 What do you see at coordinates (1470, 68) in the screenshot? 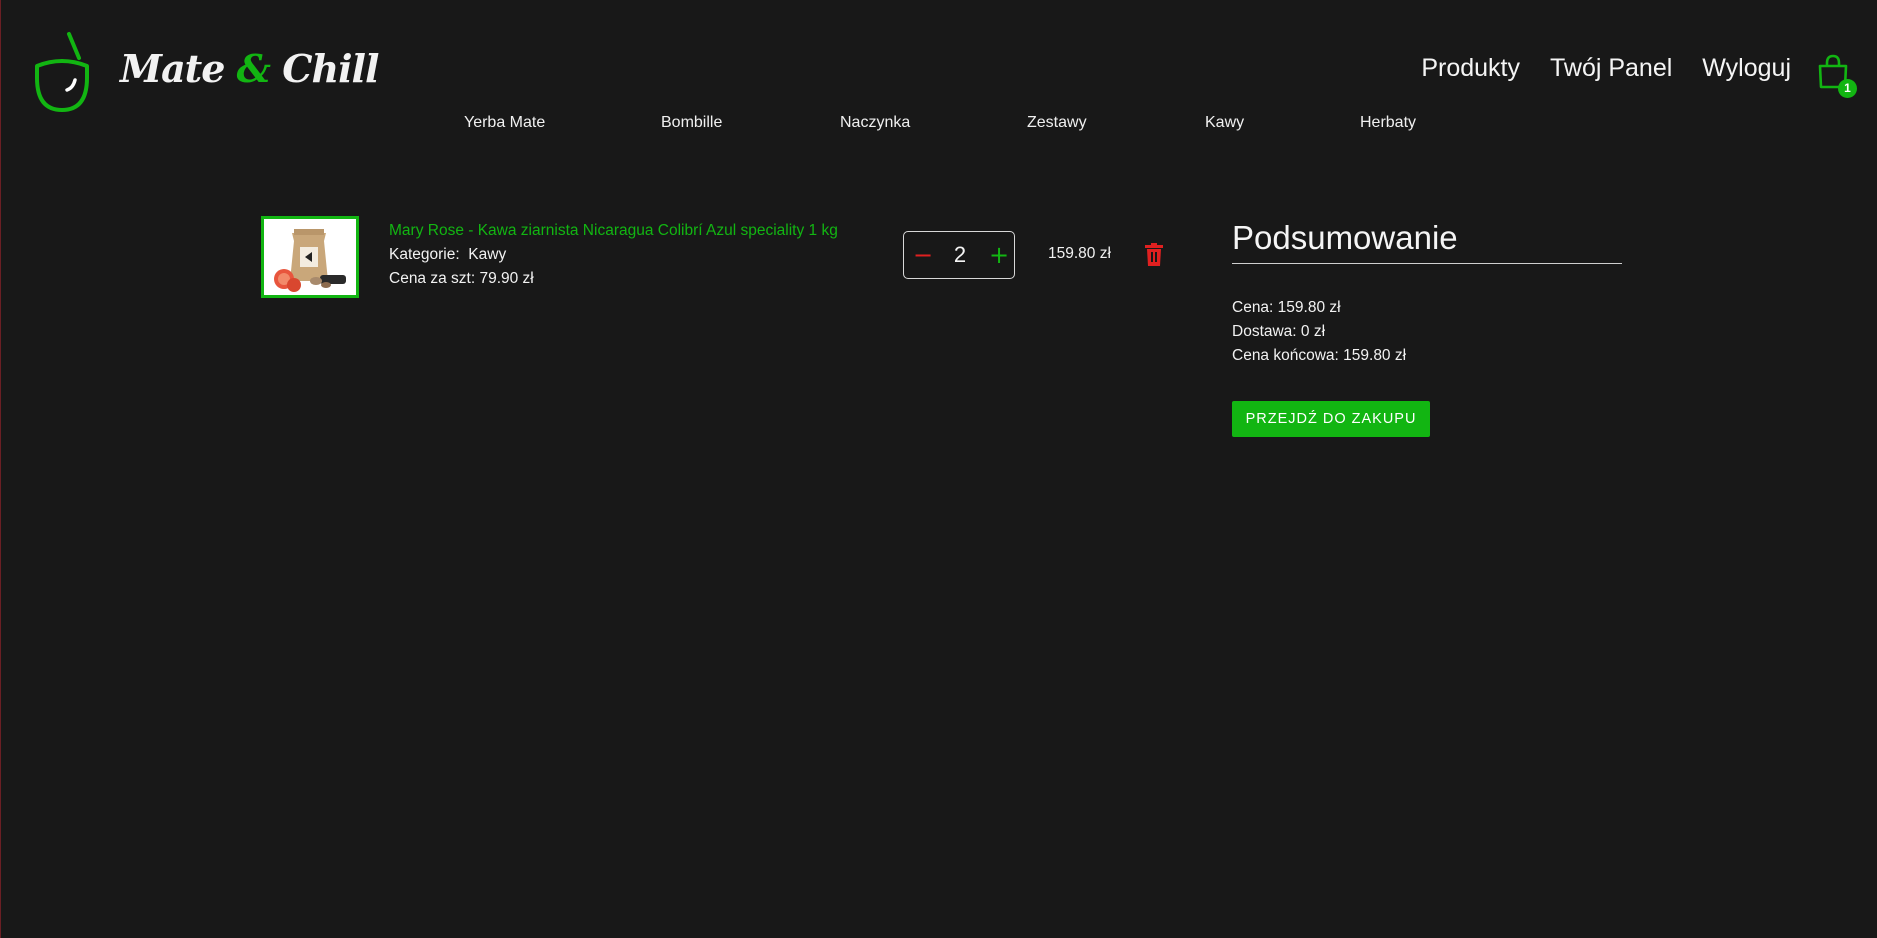
I see `nav-link-produkty: Produkty` at bounding box center [1470, 68].